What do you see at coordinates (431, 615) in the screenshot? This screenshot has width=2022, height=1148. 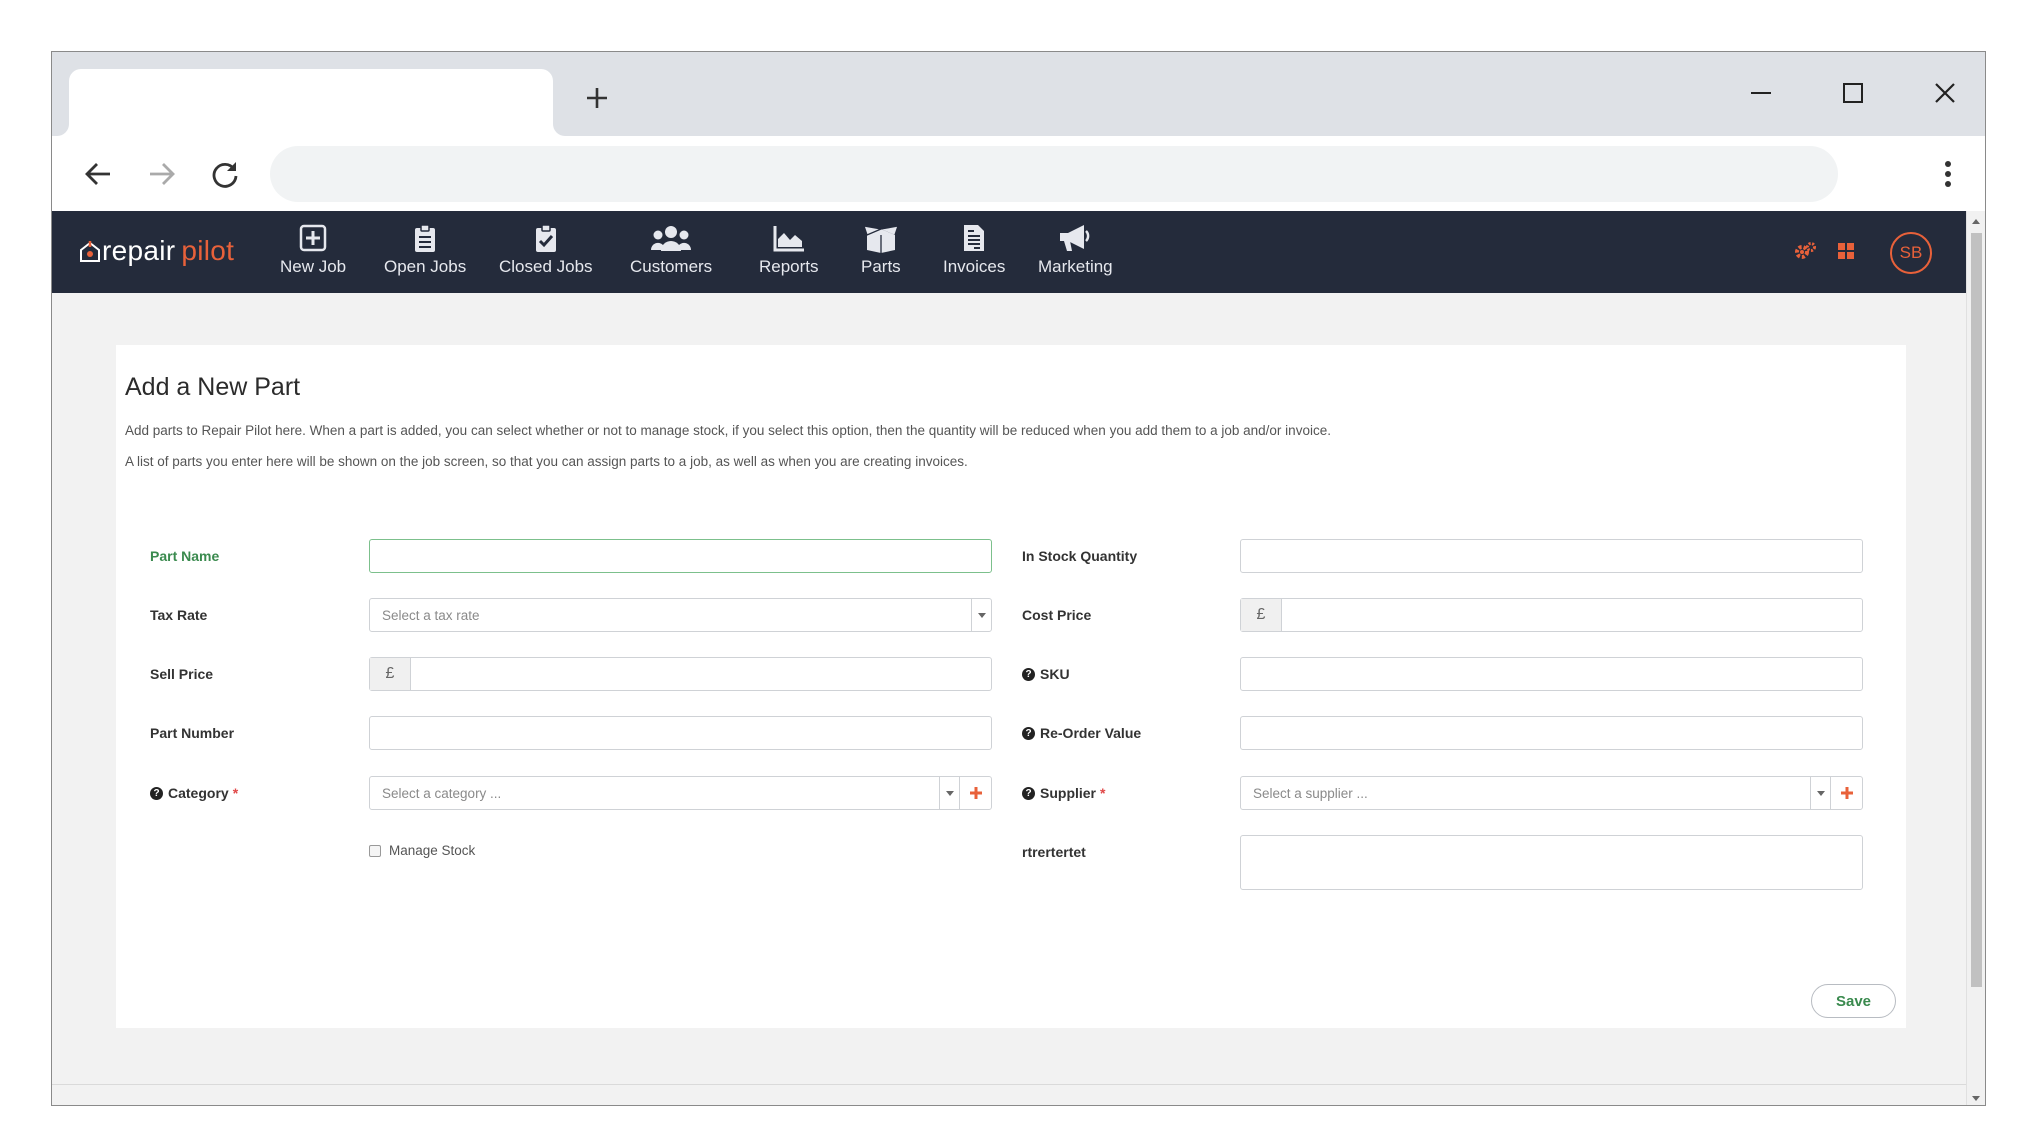 I see `tax-rate-placeholder: Select a tax rate` at bounding box center [431, 615].